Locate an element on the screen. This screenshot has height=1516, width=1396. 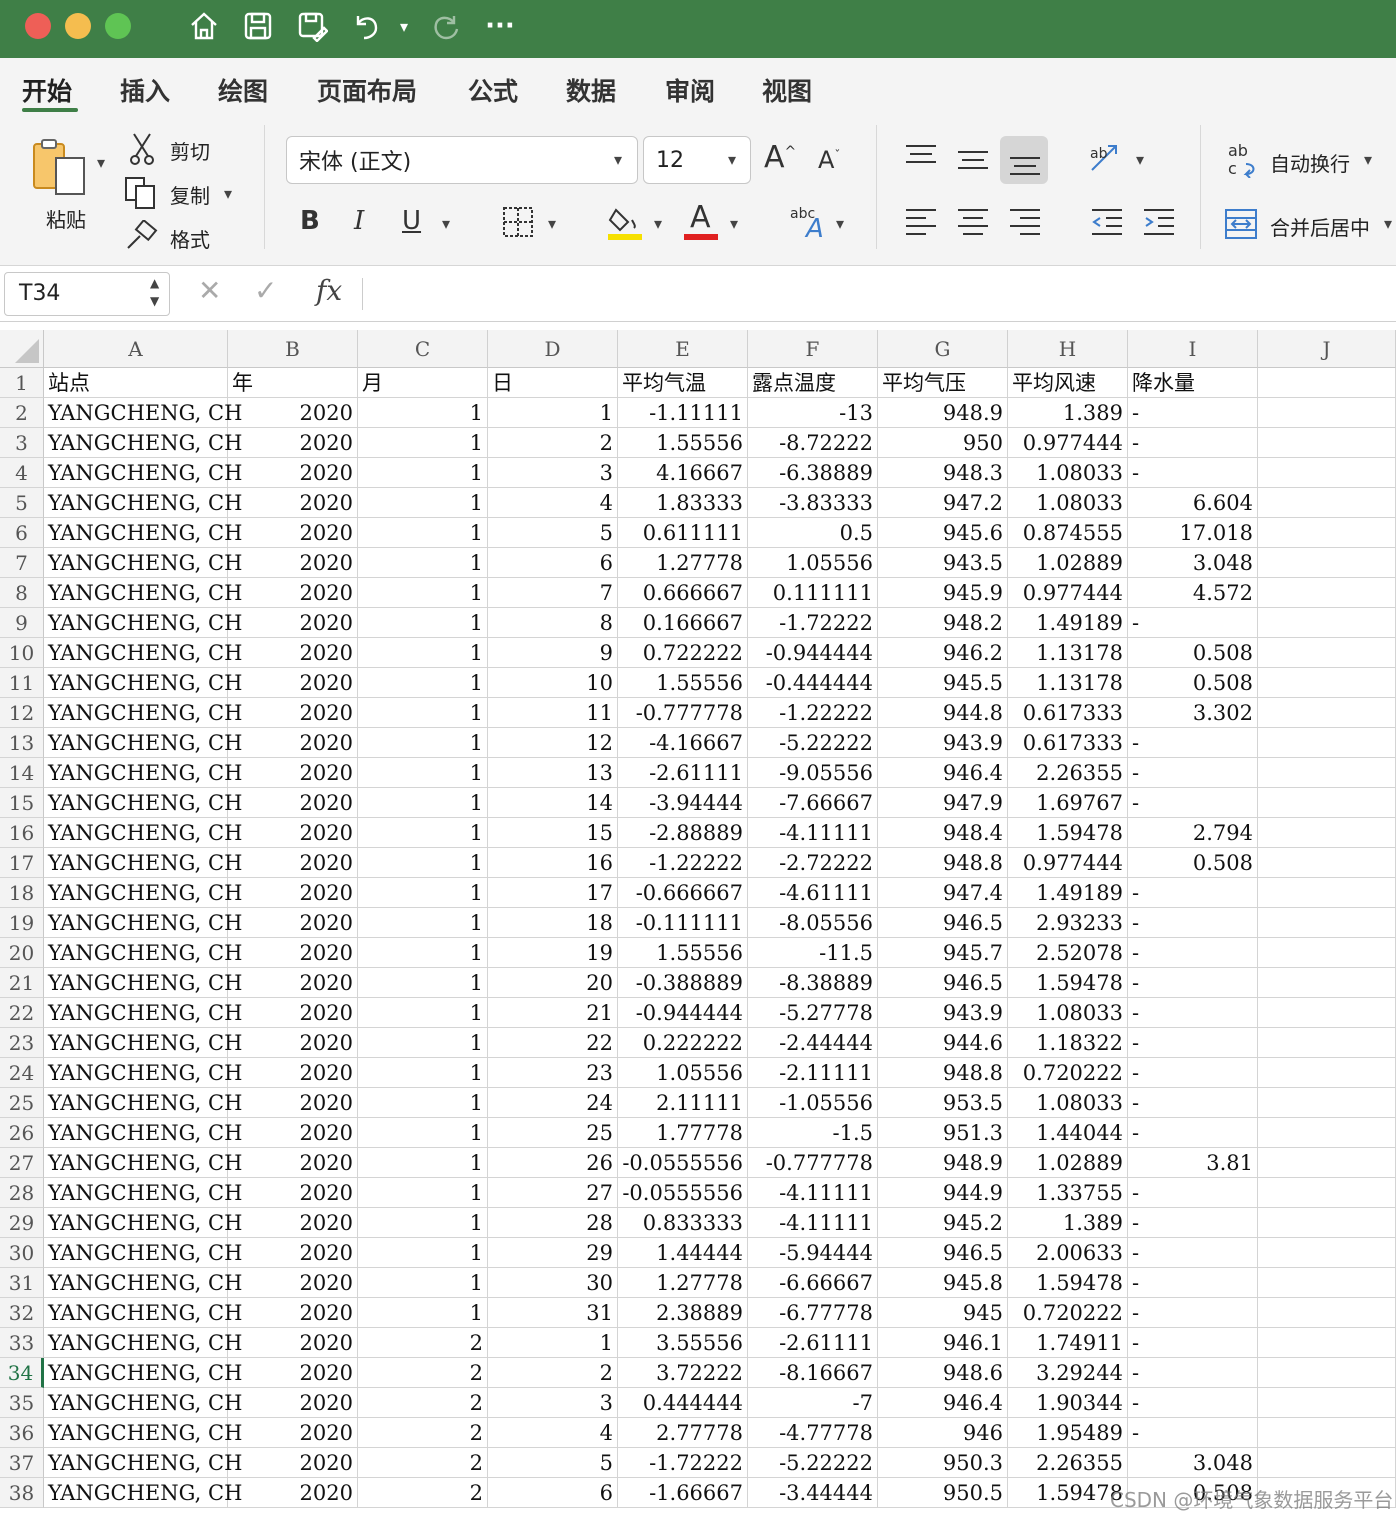
row-header-20: 20 is located at coordinates (22, 953).